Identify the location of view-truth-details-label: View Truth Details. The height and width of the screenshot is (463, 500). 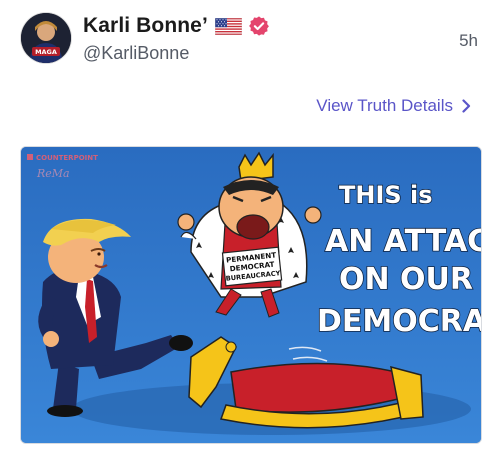
(384, 105).